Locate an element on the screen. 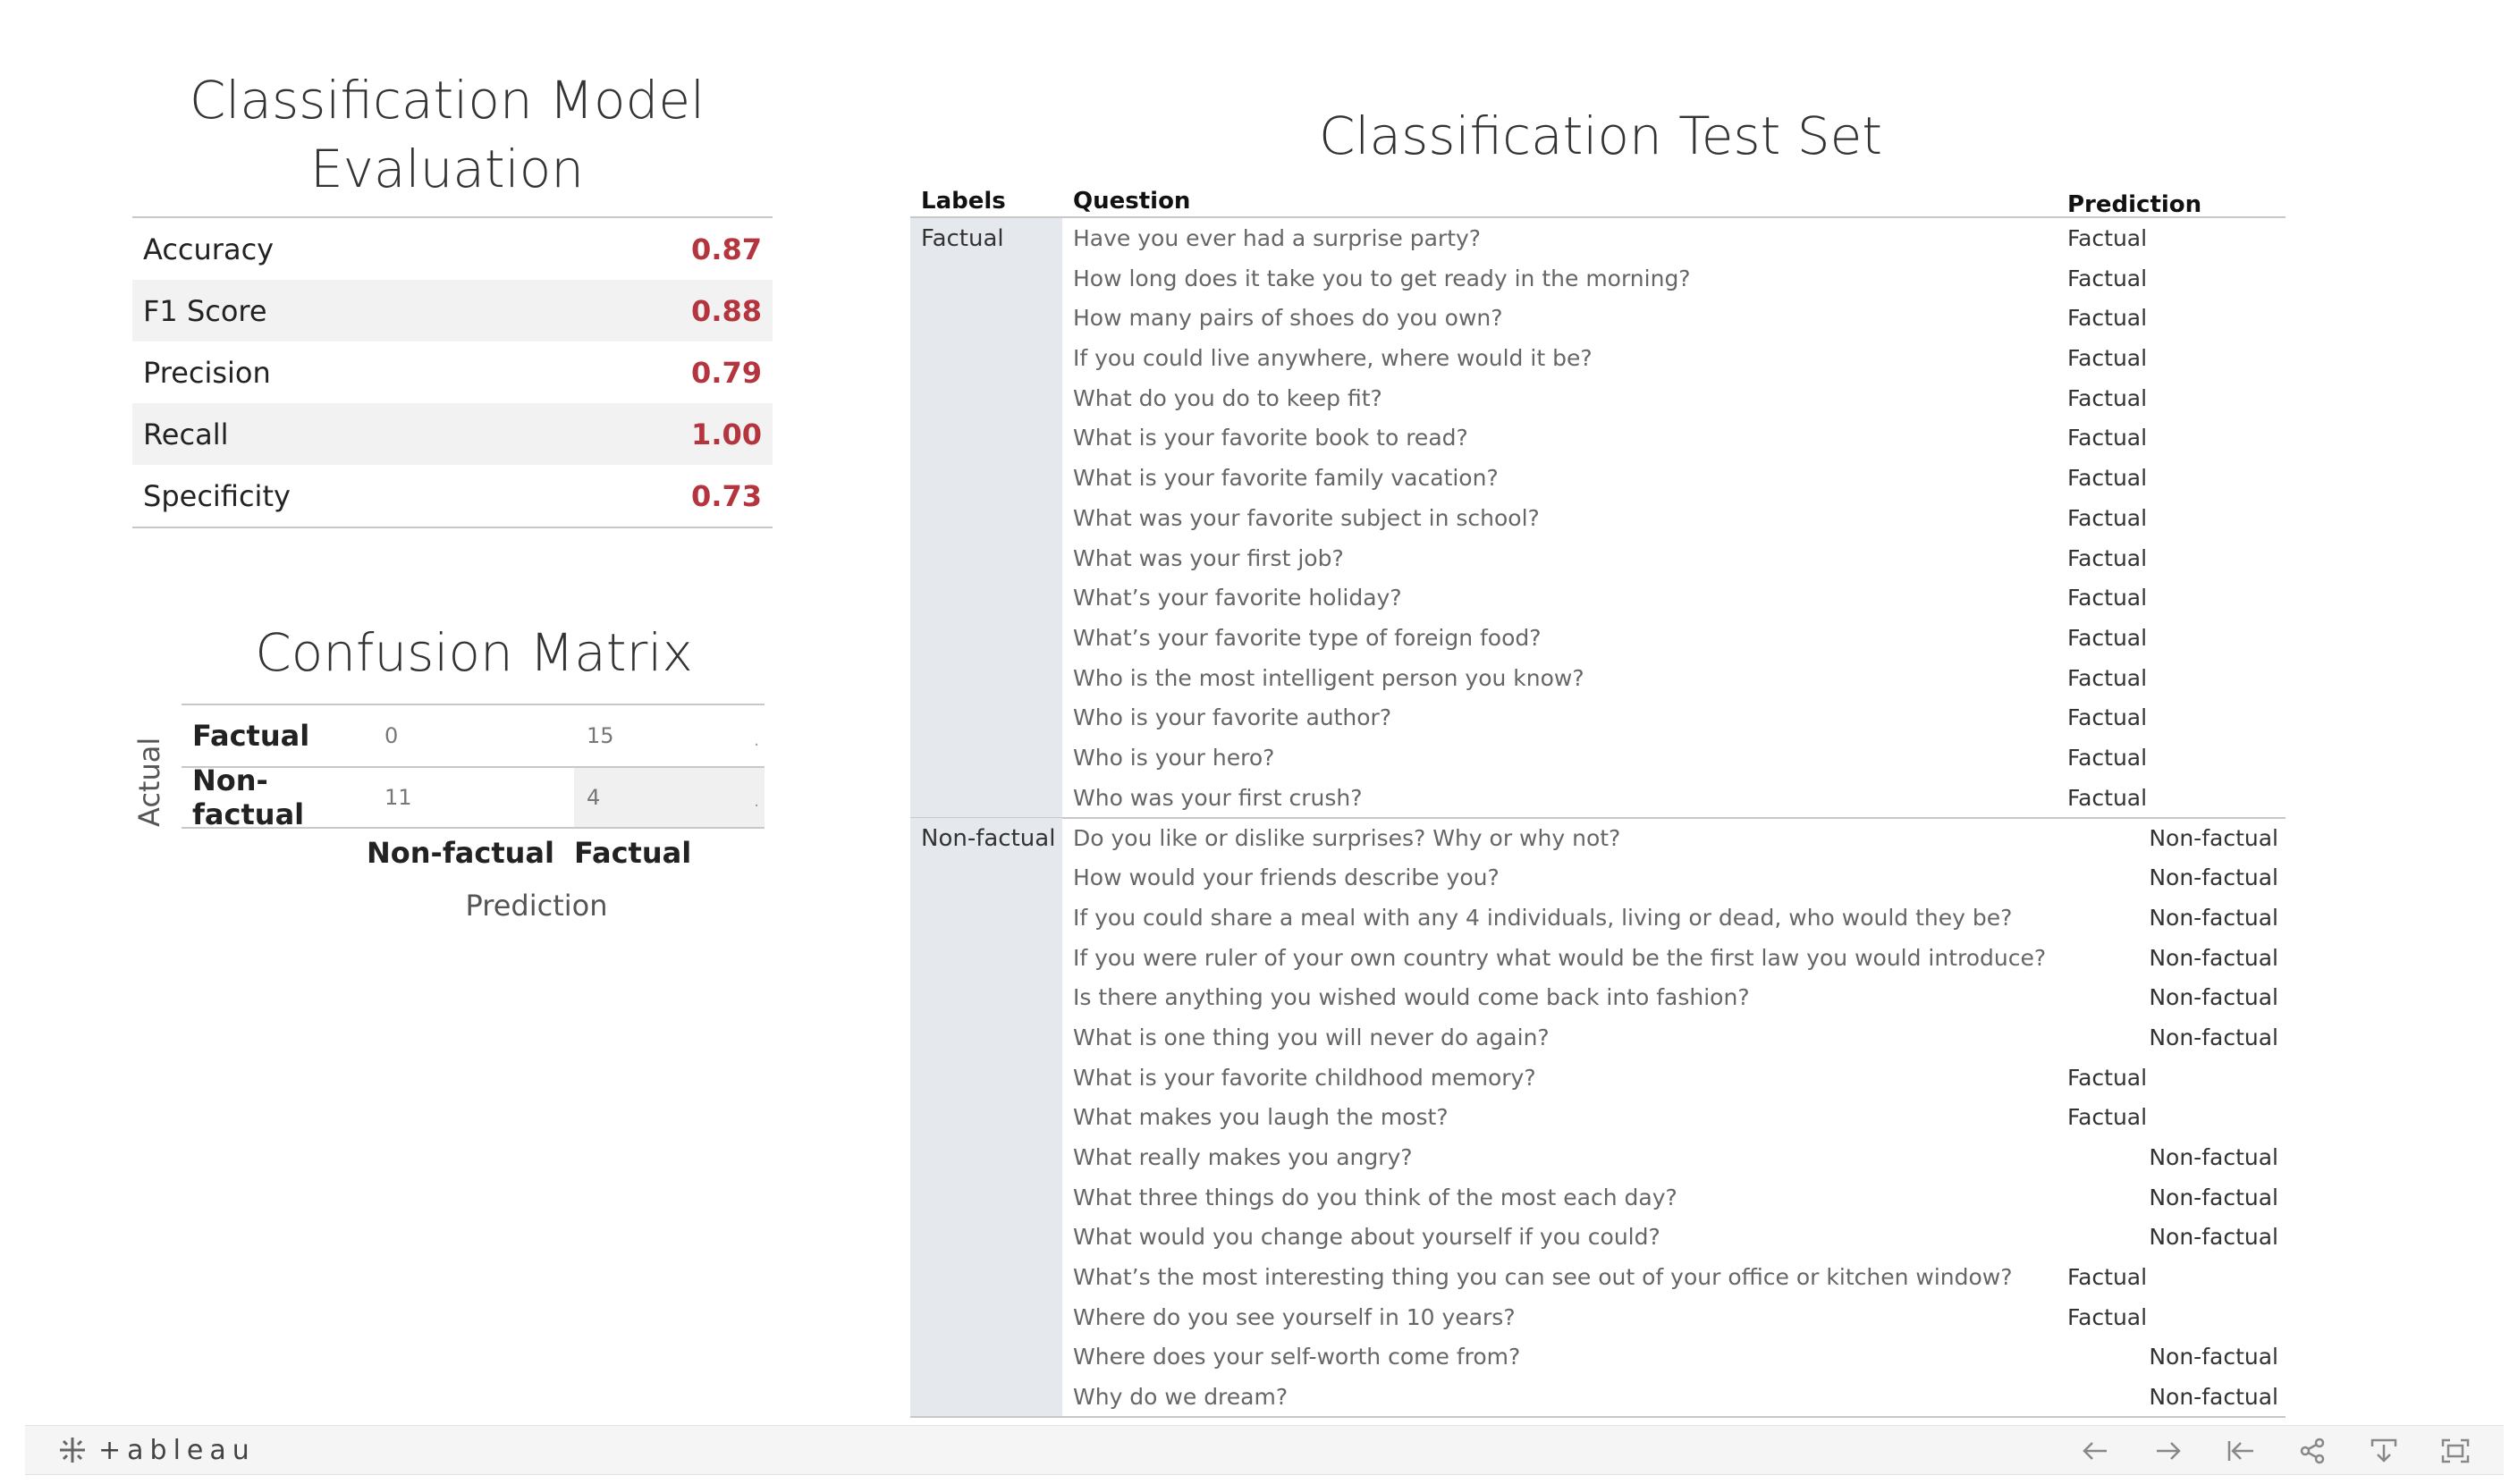 Image resolution: width=2518 pixels, height=1484 pixels. tableau-logo-text: +ableau is located at coordinates (177, 1450).